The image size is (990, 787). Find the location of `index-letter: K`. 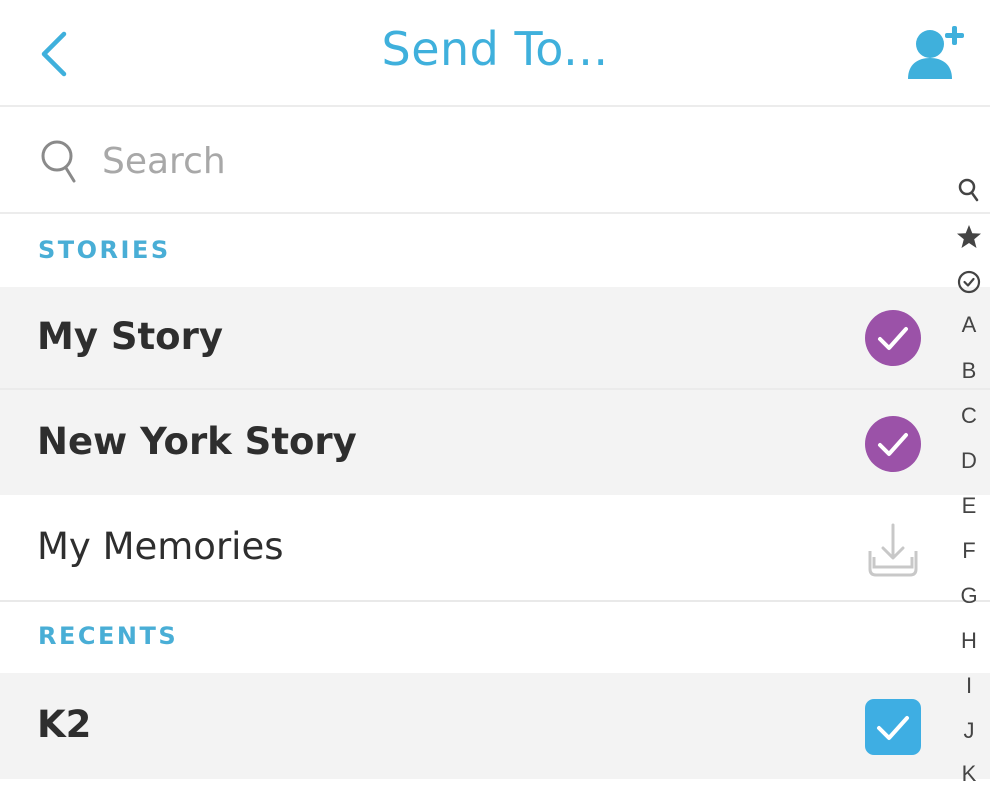

index-letter: K is located at coordinates (969, 774).